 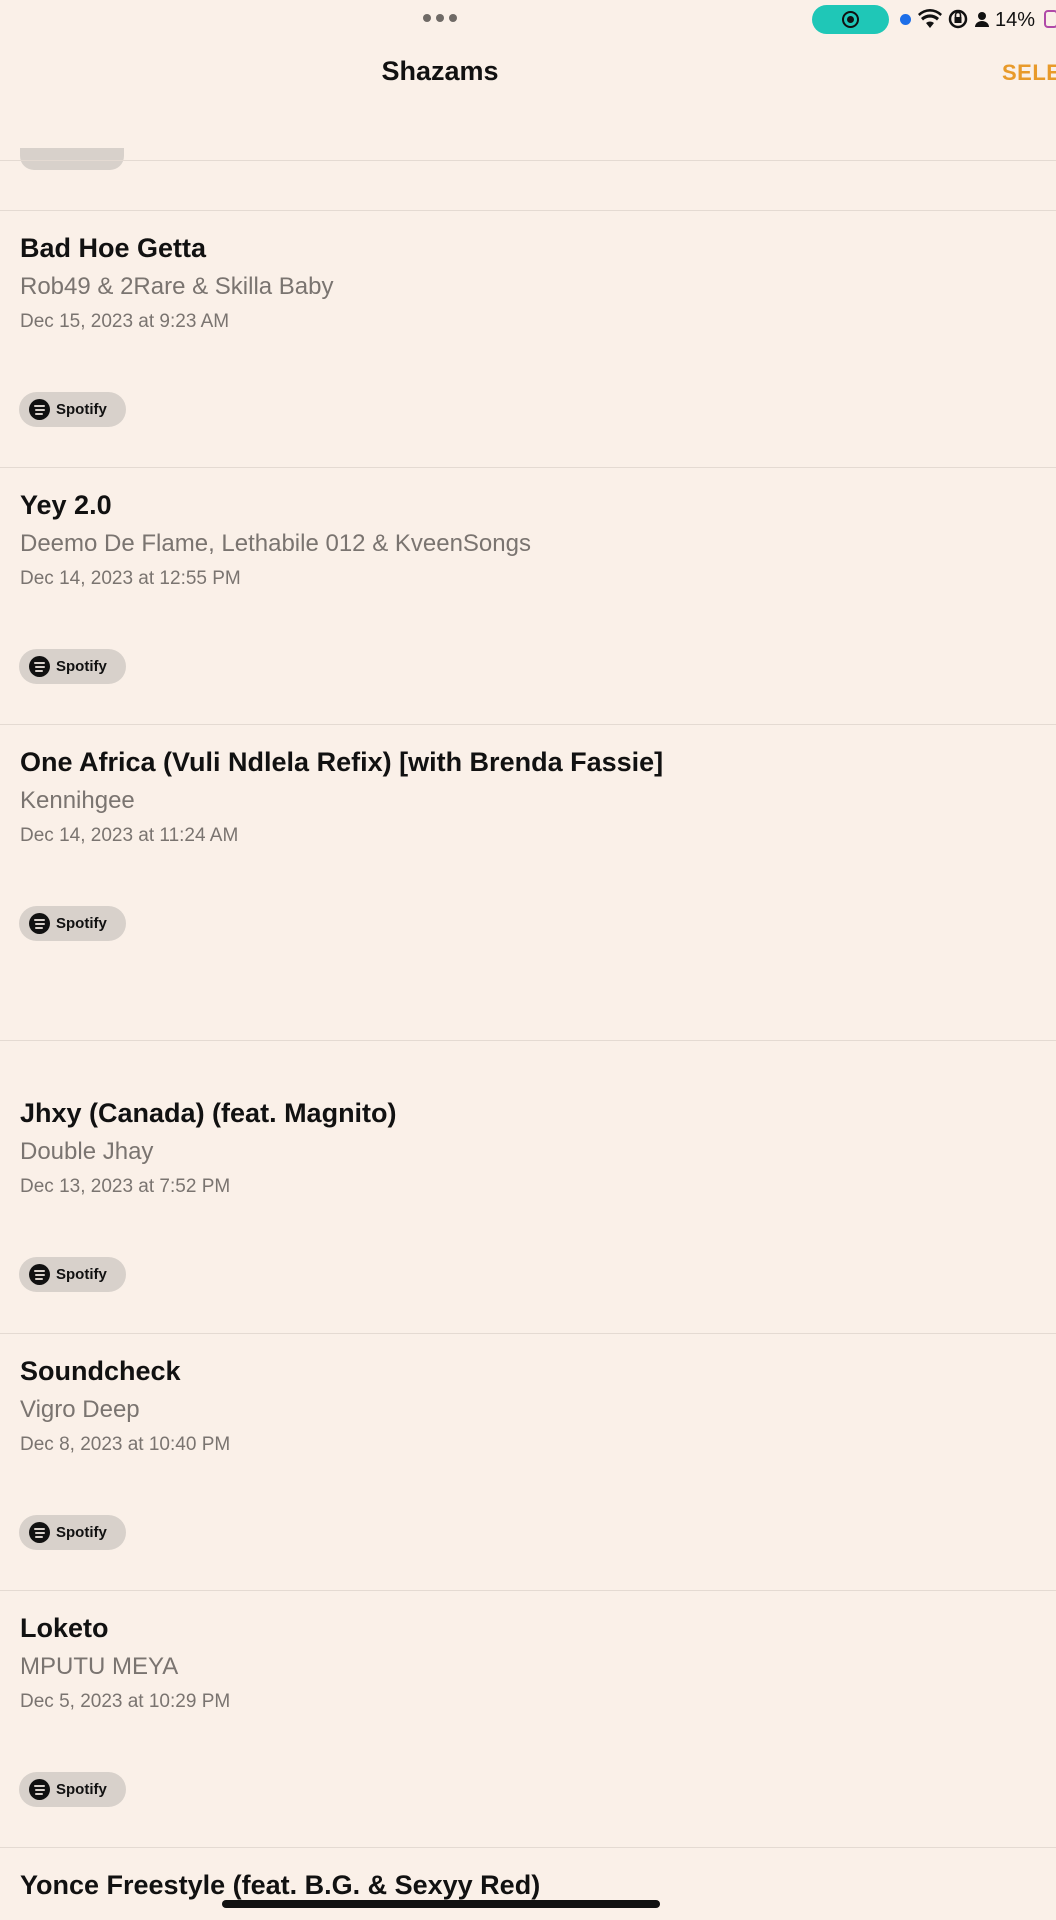 What do you see at coordinates (850, 19) in the screenshot?
I see `screen-record-icon` at bounding box center [850, 19].